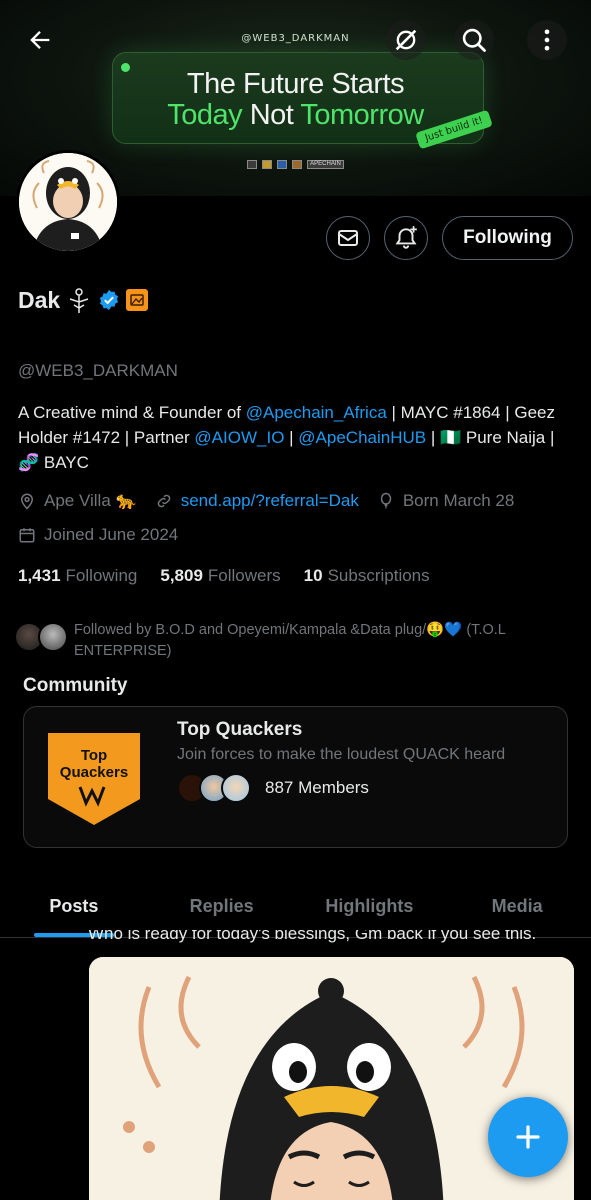 The width and height of the screenshot is (591, 1200). What do you see at coordinates (270, 501) in the screenshot?
I see `website-link: send.app/?referral=Dak` at bounding box center [270, 501].